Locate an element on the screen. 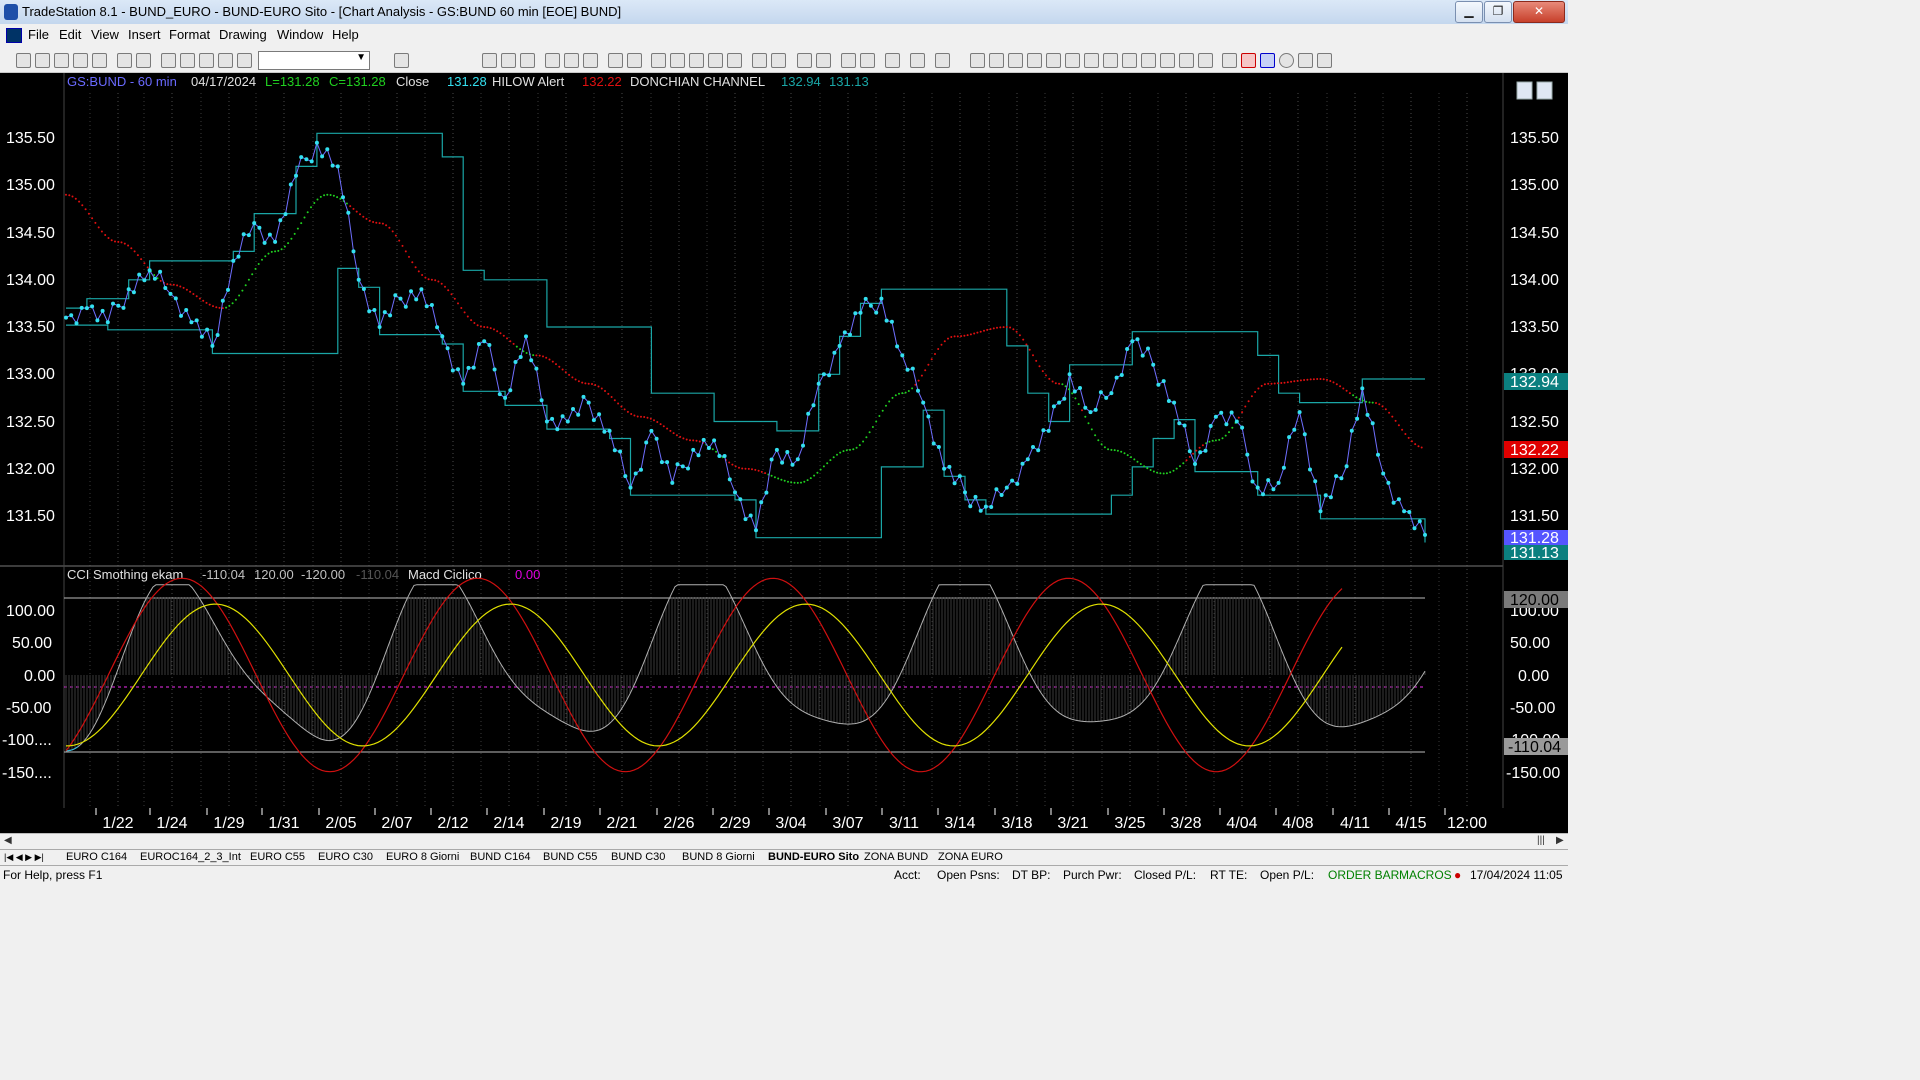 The height and width of the screenshot is (1080, 1920). menu-insert: Insert is located at coordinates (144, 34).